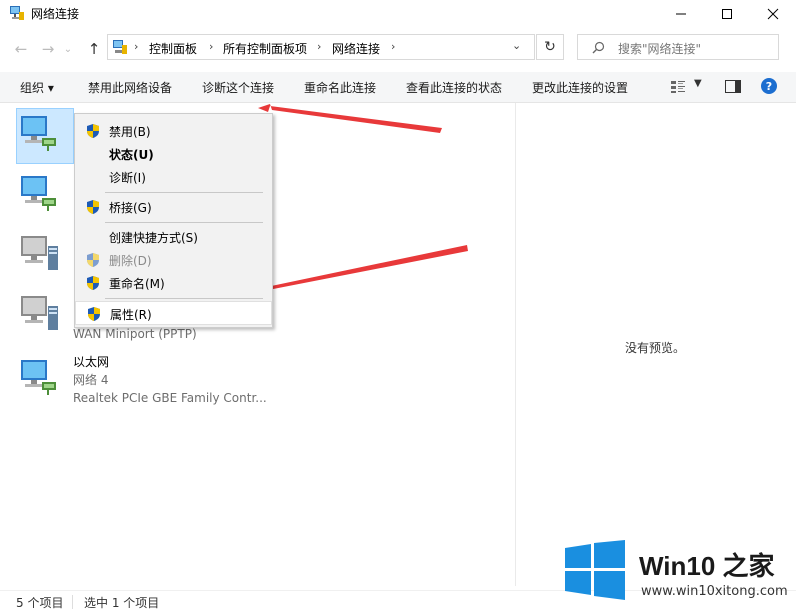 Image resolution: width=796 pixels, height=615 pixels. What do you see at coordinates (173, 177) in the screenshot?
I see `menu-item-diagnose: 诊断(I)` at bounding box center [173, 177].